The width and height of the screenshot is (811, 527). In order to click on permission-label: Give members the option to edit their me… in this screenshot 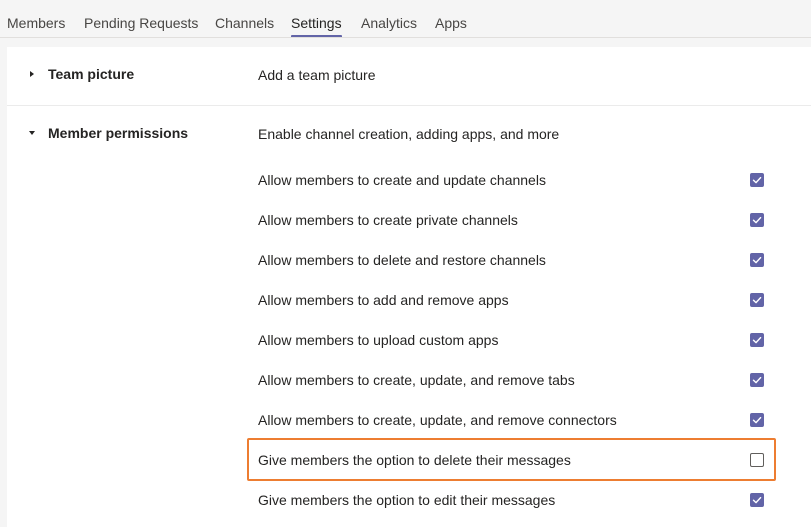, I will do `click(407, 500)`.